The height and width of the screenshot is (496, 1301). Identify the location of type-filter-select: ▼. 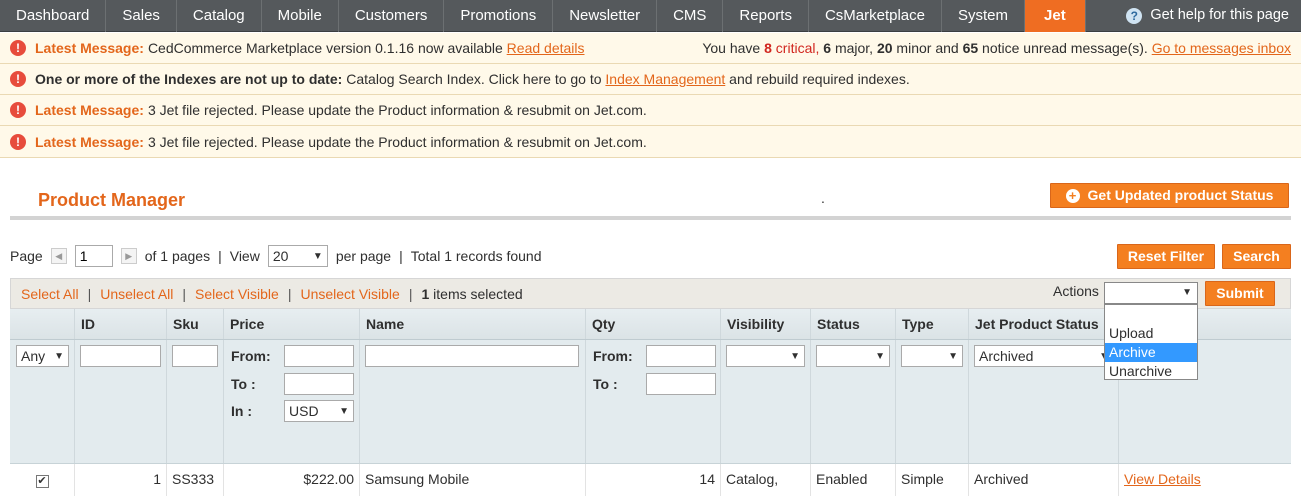
(932, 356).